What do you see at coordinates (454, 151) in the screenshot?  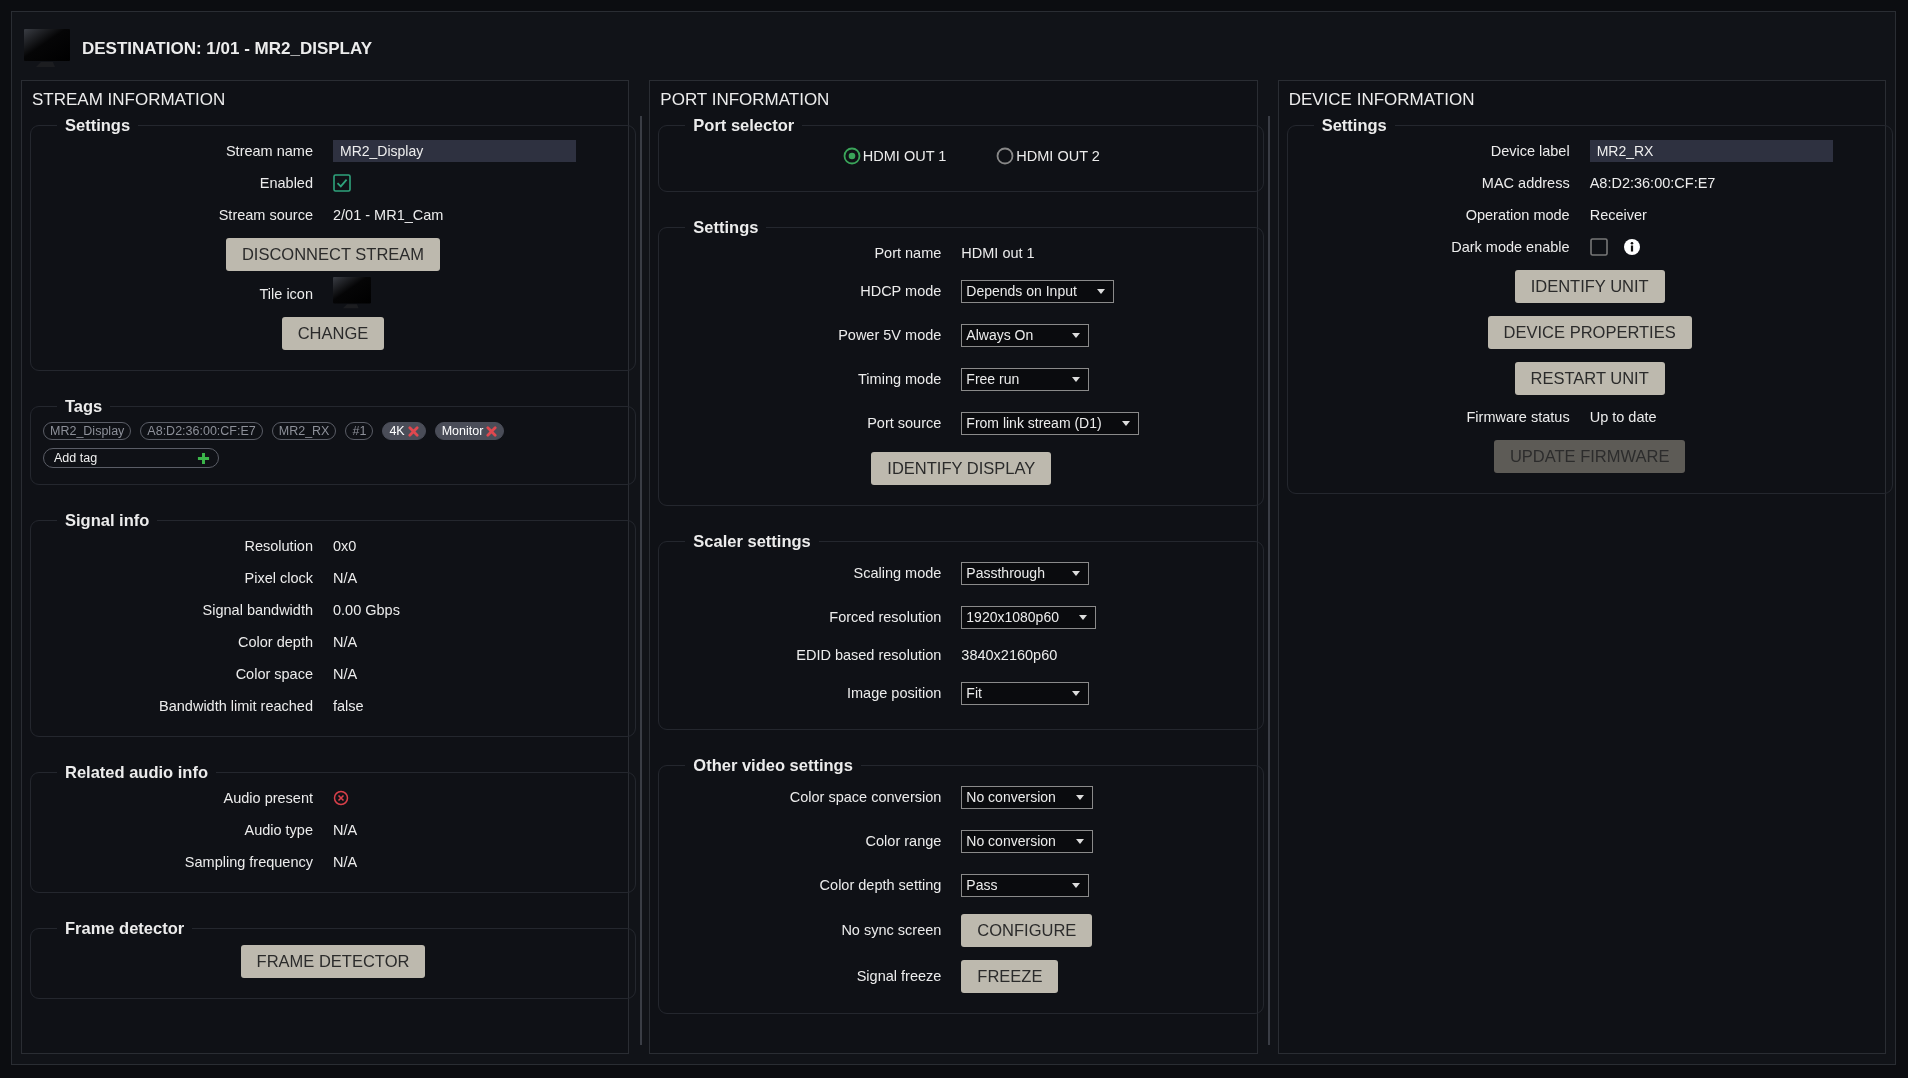 I see `input-field: MR2_Display` at bounding box center [454, 151].